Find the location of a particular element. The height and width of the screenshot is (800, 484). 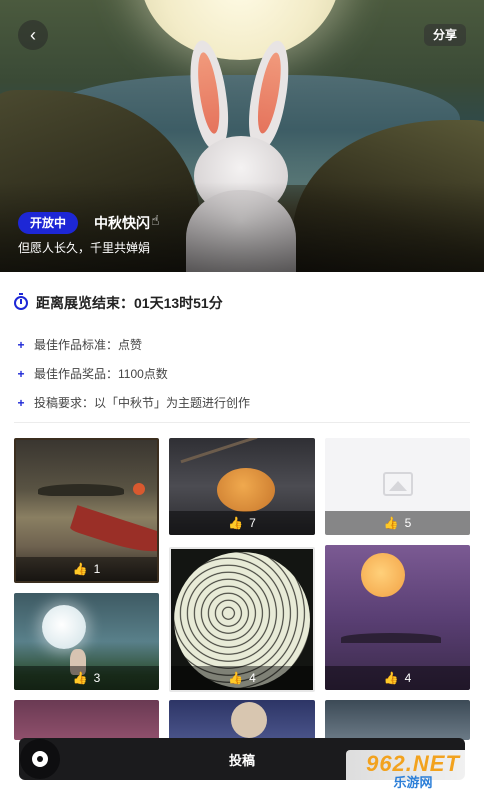

countdown-text: 距离展览结束：01天13时51分 is located at coordinates (129, 303).